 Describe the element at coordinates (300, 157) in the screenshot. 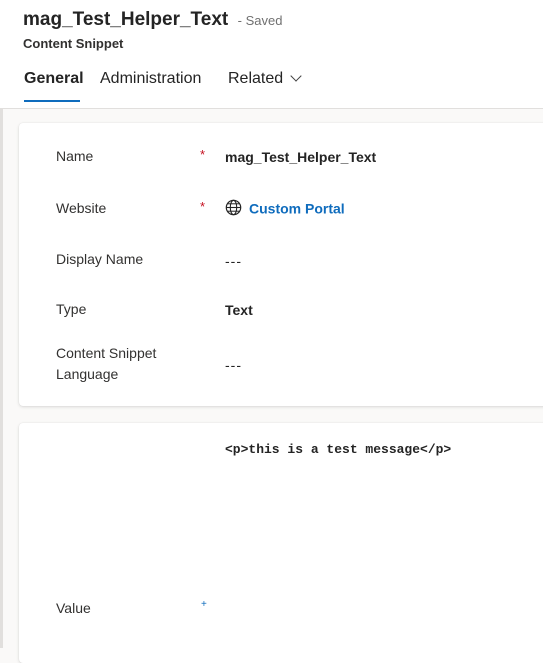

I see `name-field: mag_Test_Helper_Text` at that location.